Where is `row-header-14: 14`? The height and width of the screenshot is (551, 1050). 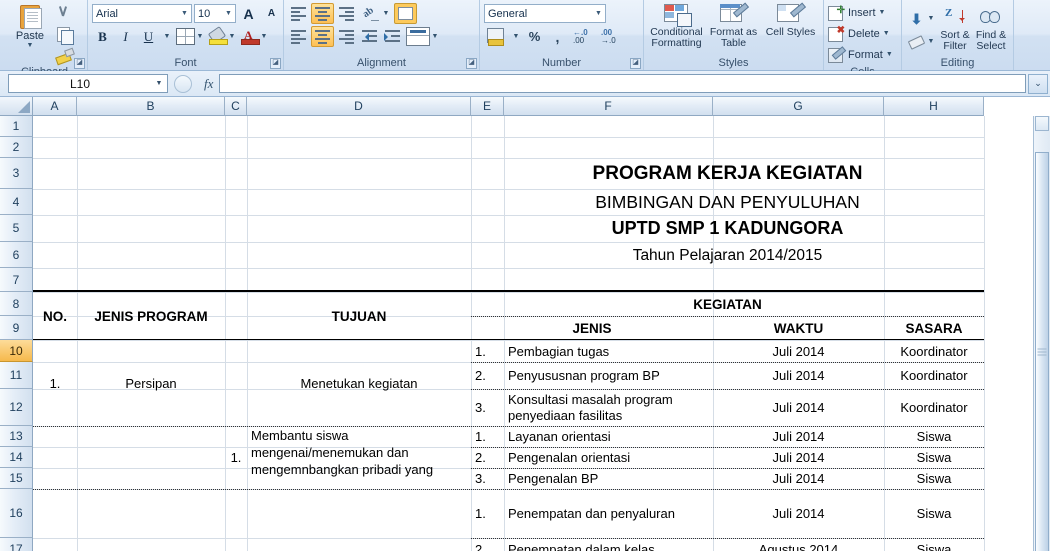
row-header-14: 14 is located at coordinates (16, 457).